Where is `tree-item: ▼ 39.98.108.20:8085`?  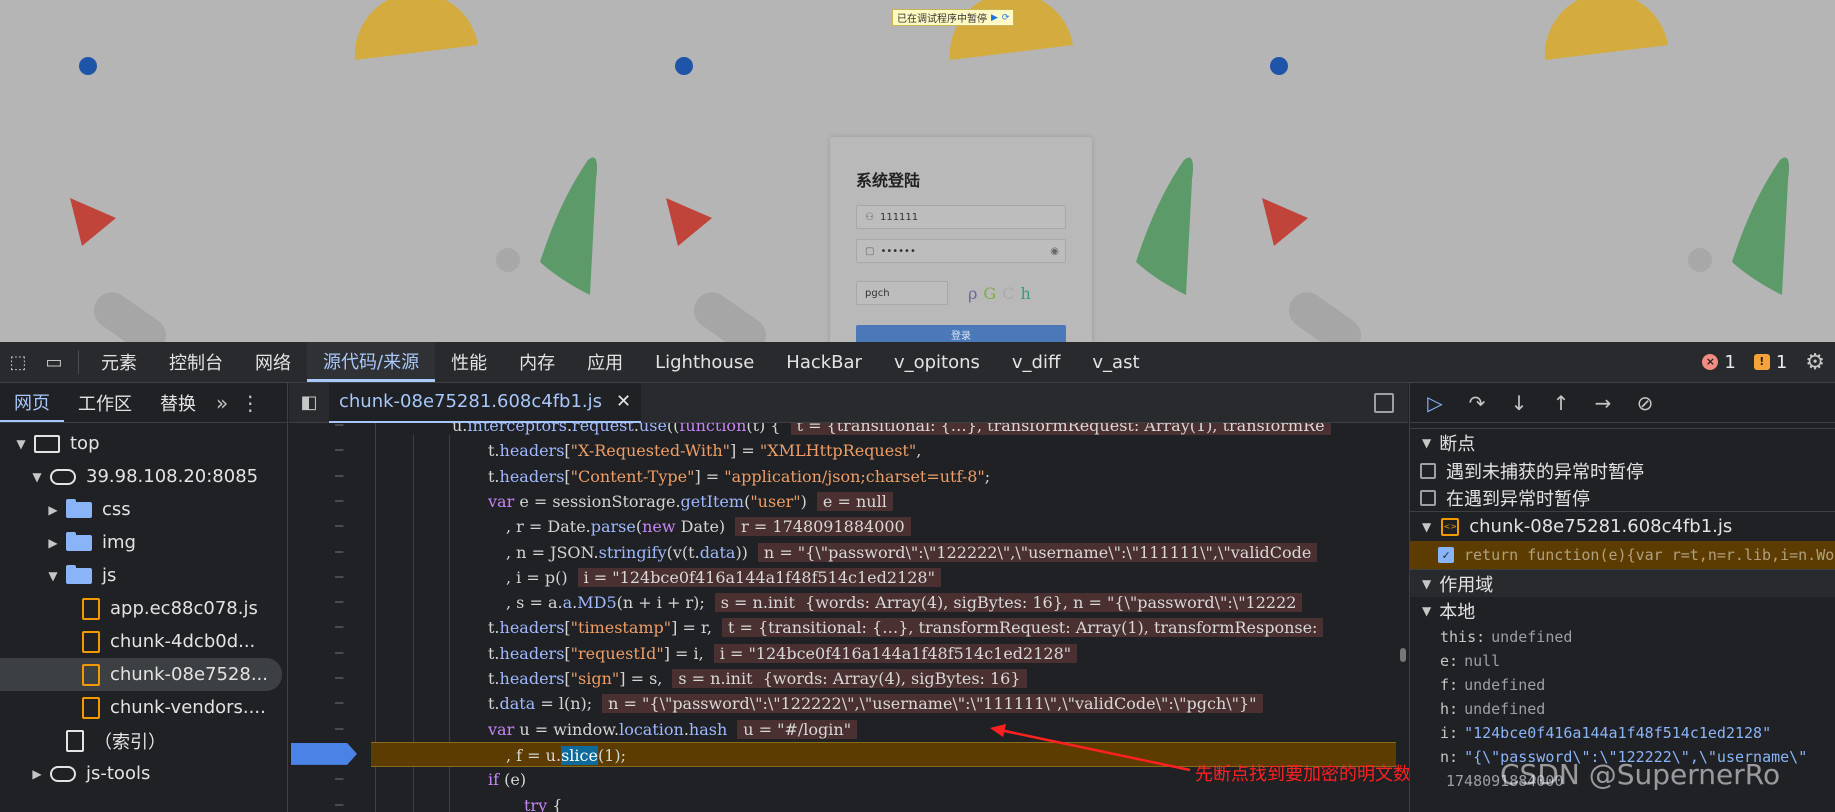 tree-item: ▼ 39.98.108.20:8085 is located at coordinates (143, 476).